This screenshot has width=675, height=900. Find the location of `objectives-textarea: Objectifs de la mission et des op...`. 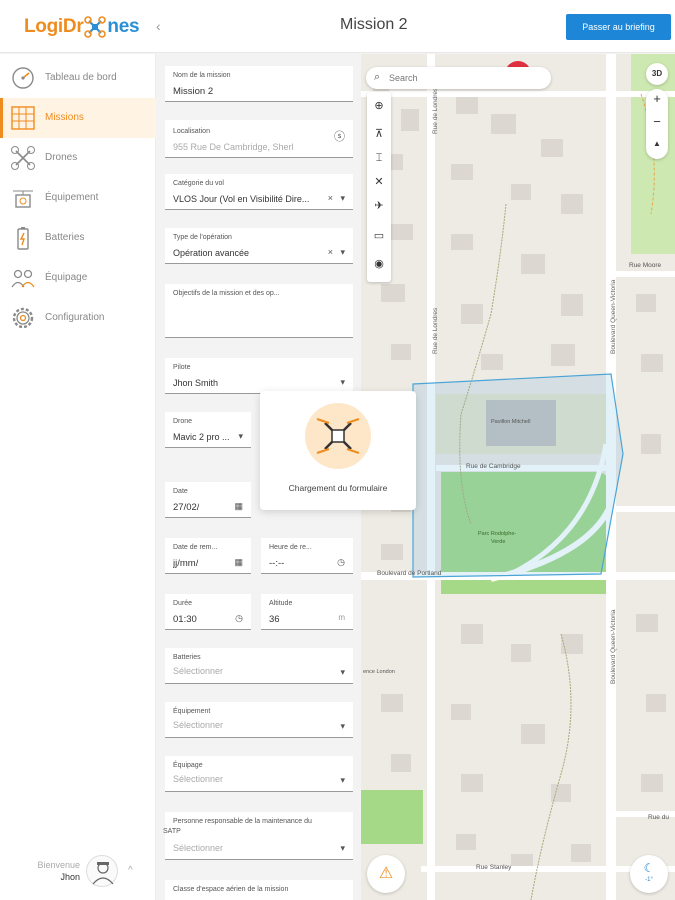

objectives-textarea: Objectifs de la mission et des op... is located at coordinates (259, 311).